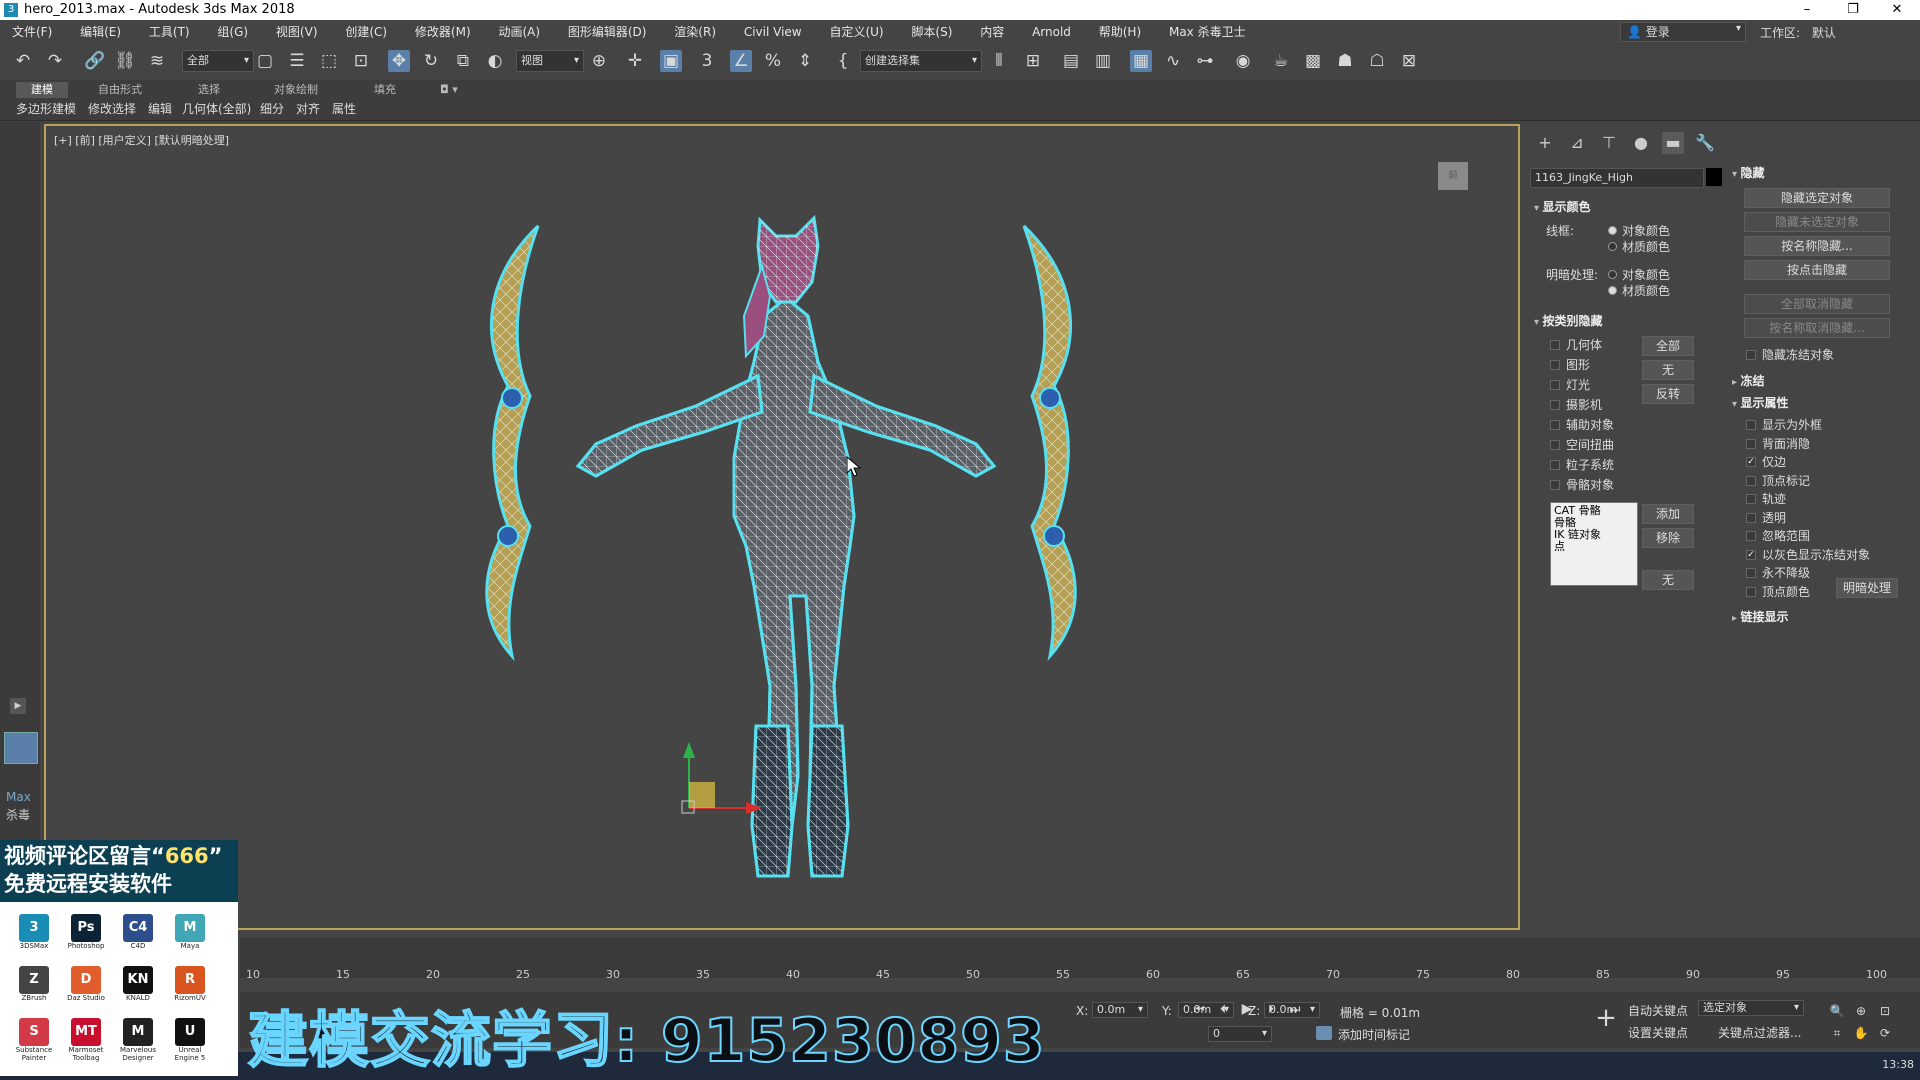  What do you see at coordinates (1612, 230) in the screenshot?
I see `wireframe-object-color-radio` at bounding box center [1612, 230].